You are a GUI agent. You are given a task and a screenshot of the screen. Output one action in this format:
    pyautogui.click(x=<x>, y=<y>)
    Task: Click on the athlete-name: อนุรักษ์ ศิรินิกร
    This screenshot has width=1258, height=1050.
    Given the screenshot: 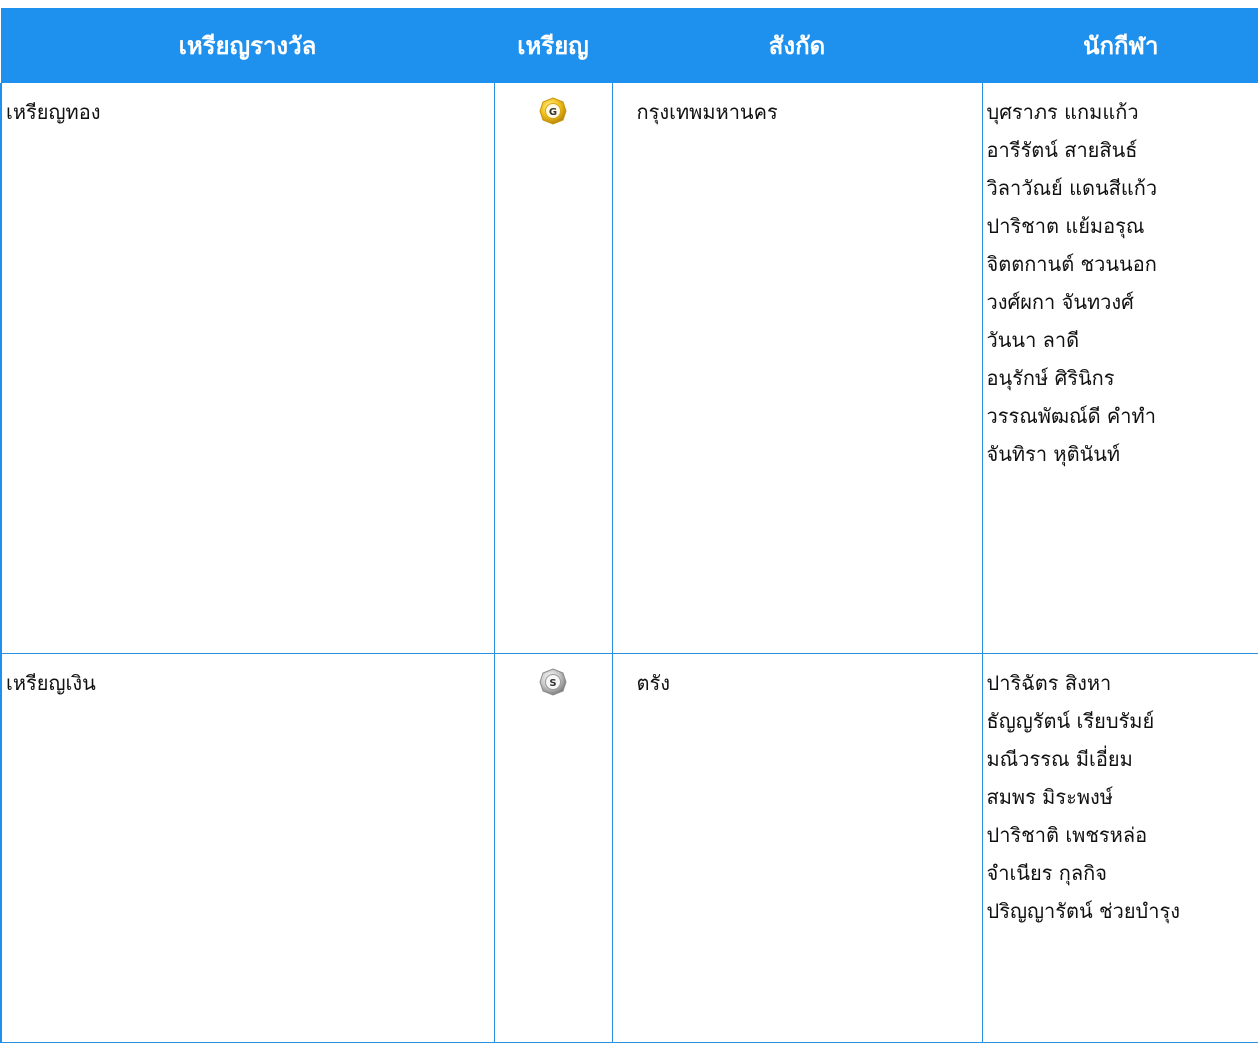 What is the action you would take?
    pyautogui.click(x=1050, y=378)
    